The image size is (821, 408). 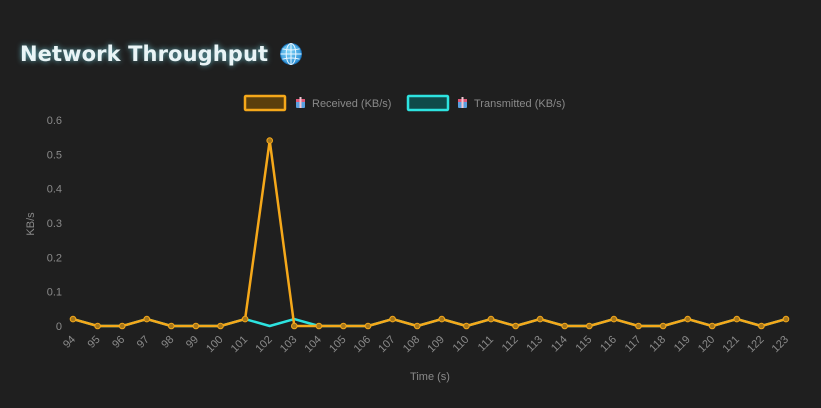 What do you see at coordinates (239, 344) in the screenshot?
I see `x-tick-label: 101` at bounding box center [239, 344].